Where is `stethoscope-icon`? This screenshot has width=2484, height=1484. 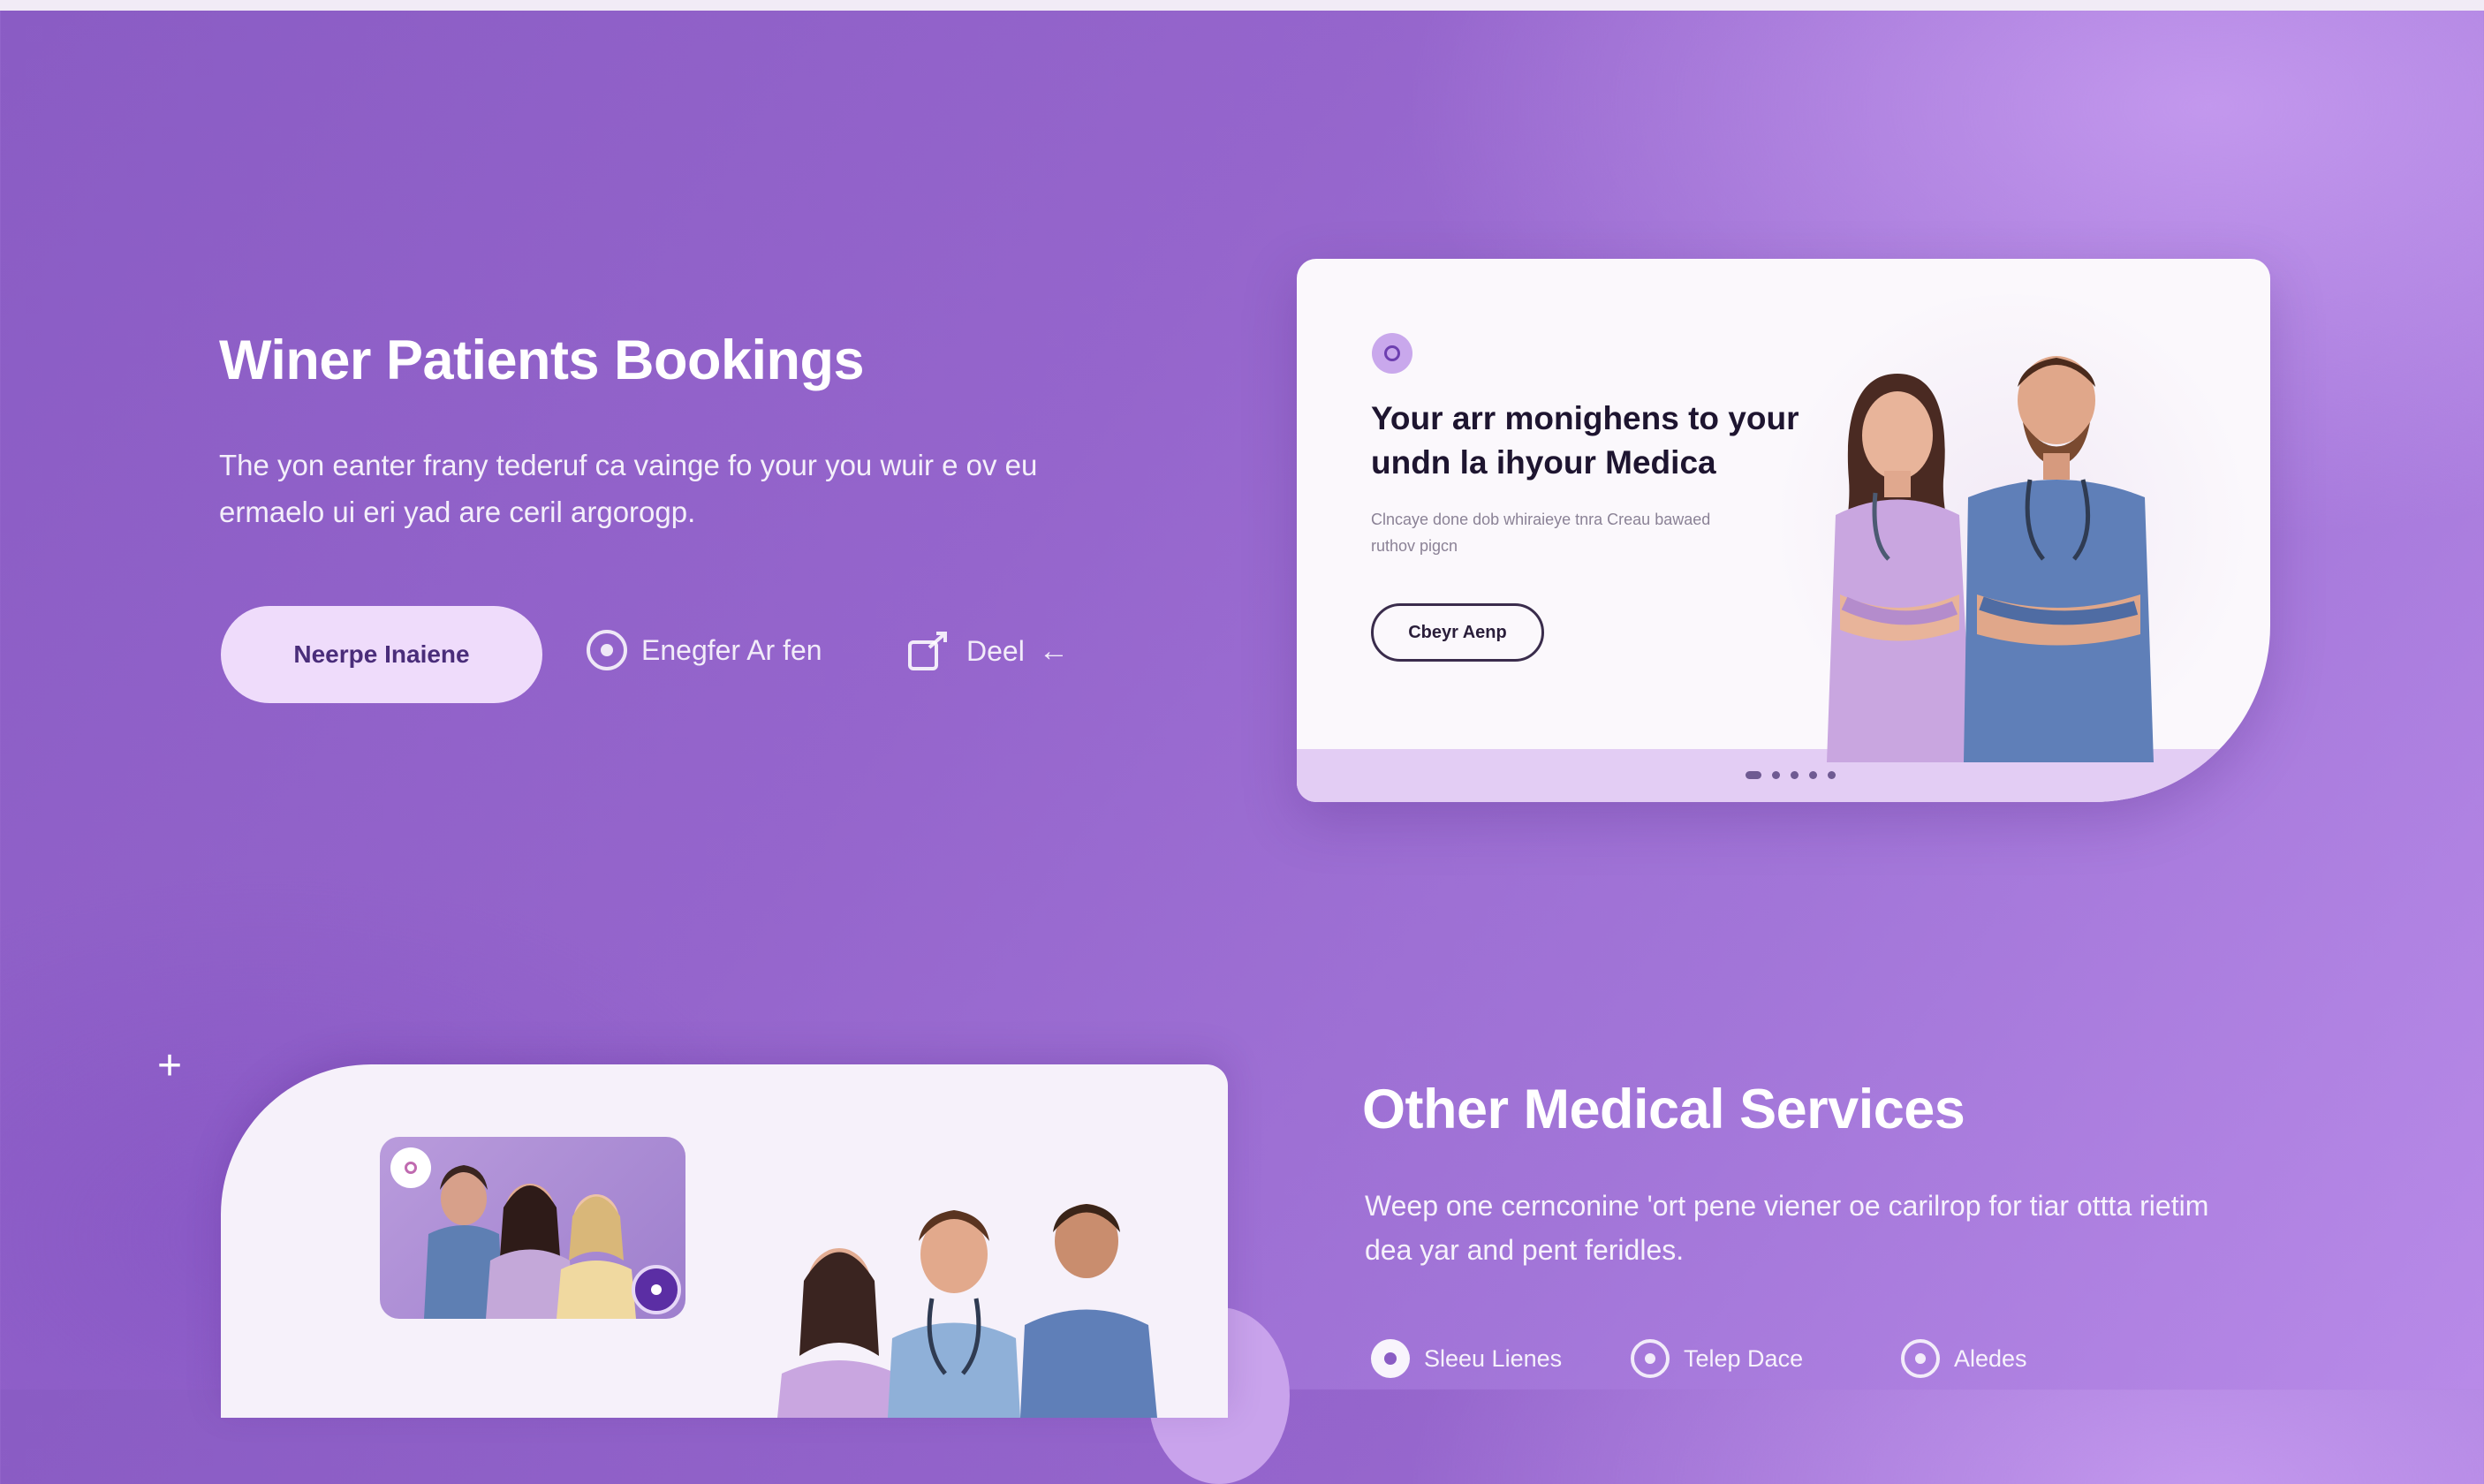
stethoscope-icon is located at coordinates (1390, 1358).